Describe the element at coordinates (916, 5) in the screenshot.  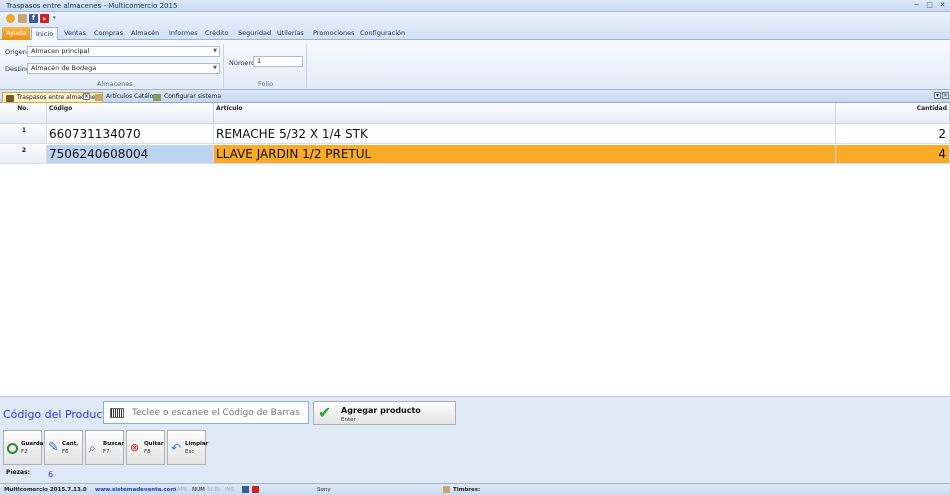
I see `minimize-button: ─` at that location.